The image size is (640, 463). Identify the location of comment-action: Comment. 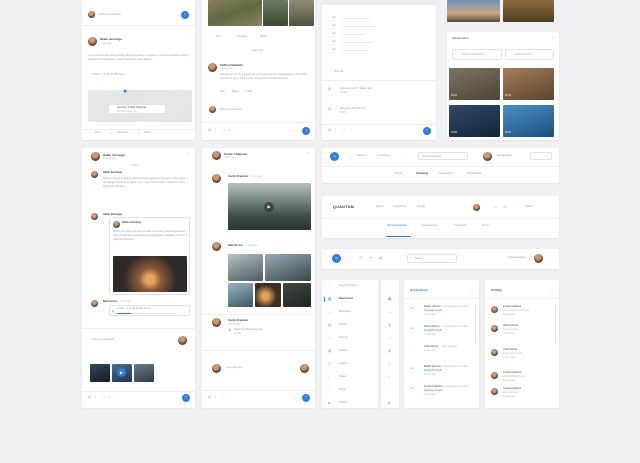
(241, 37).